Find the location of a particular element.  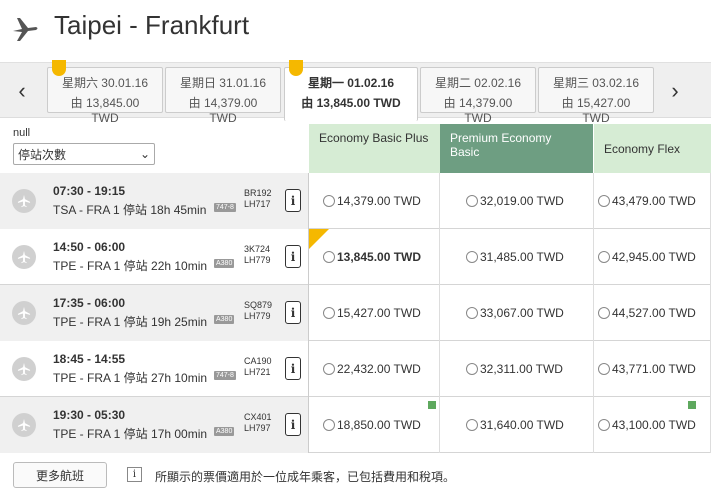

fare-option-economy-flex: 44,527.00 TWD is located at coordinates (652, 313).